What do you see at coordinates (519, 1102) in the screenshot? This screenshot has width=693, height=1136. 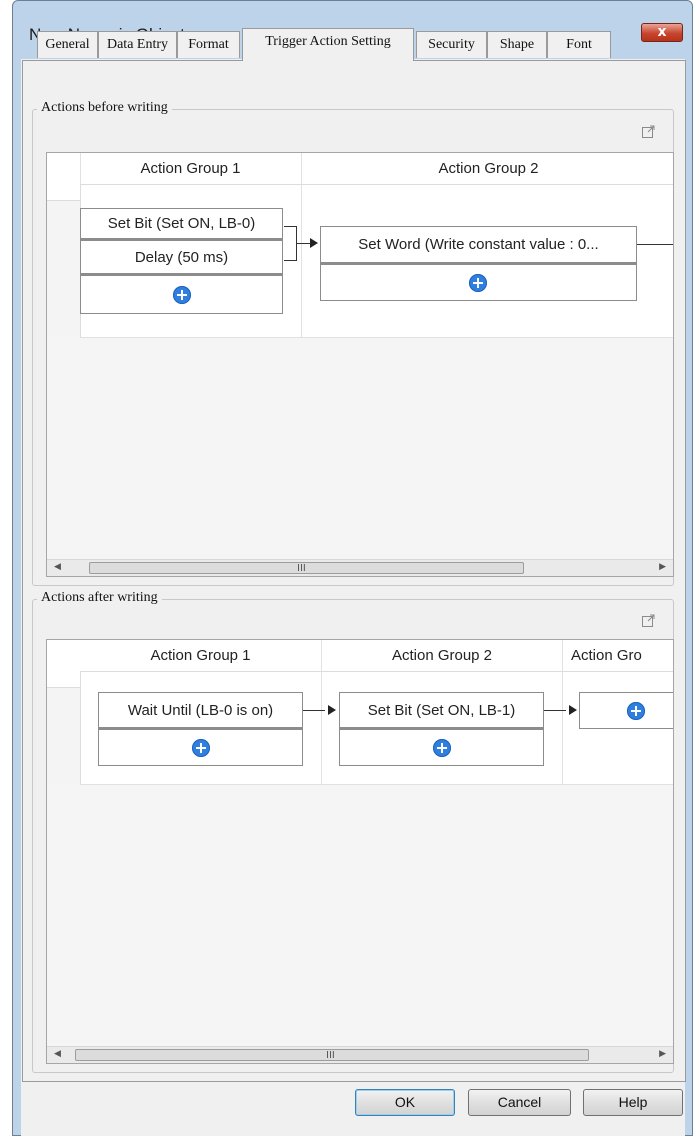 I see `cancel-button: Cancel` at bounding box center [519, 1102].